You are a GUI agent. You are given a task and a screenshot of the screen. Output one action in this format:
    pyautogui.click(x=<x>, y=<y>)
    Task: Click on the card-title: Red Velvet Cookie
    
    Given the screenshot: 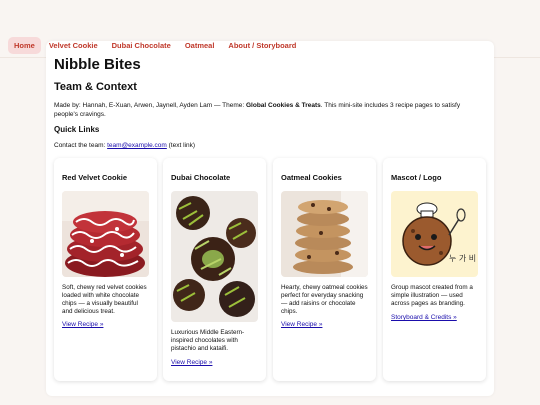 What is the action you would take?
    pyautogui.click(x=95, y=177)
    